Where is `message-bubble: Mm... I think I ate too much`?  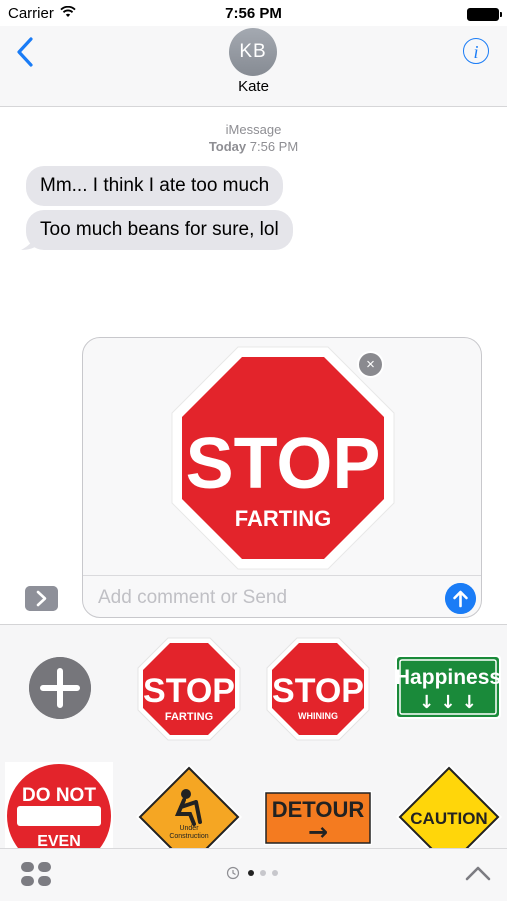 message-bubble: Mm... I think I ate too much is located at coordinates (155, 186).